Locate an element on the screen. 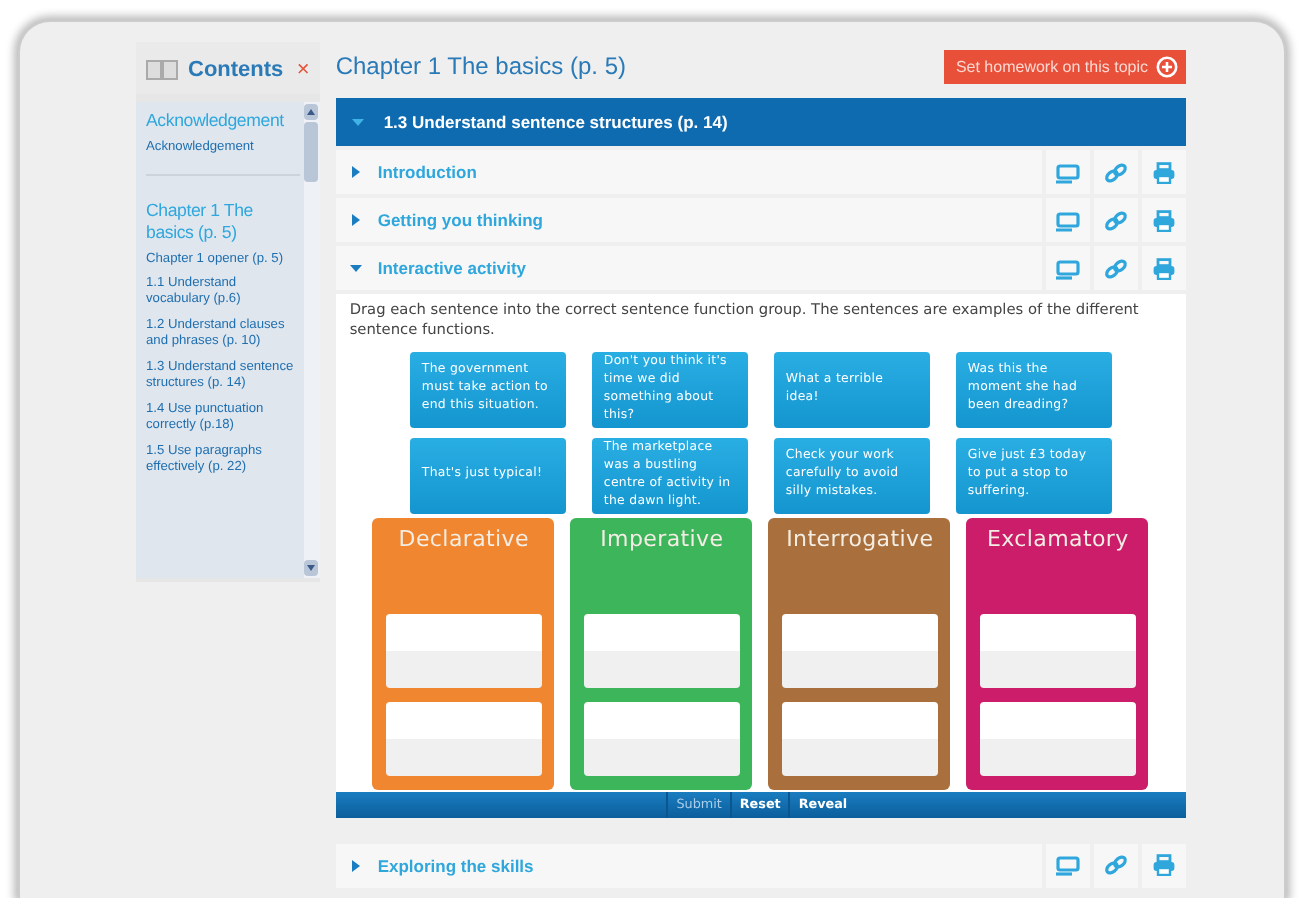  group-title: Exclamatory is located at coordinates (1057, 540).